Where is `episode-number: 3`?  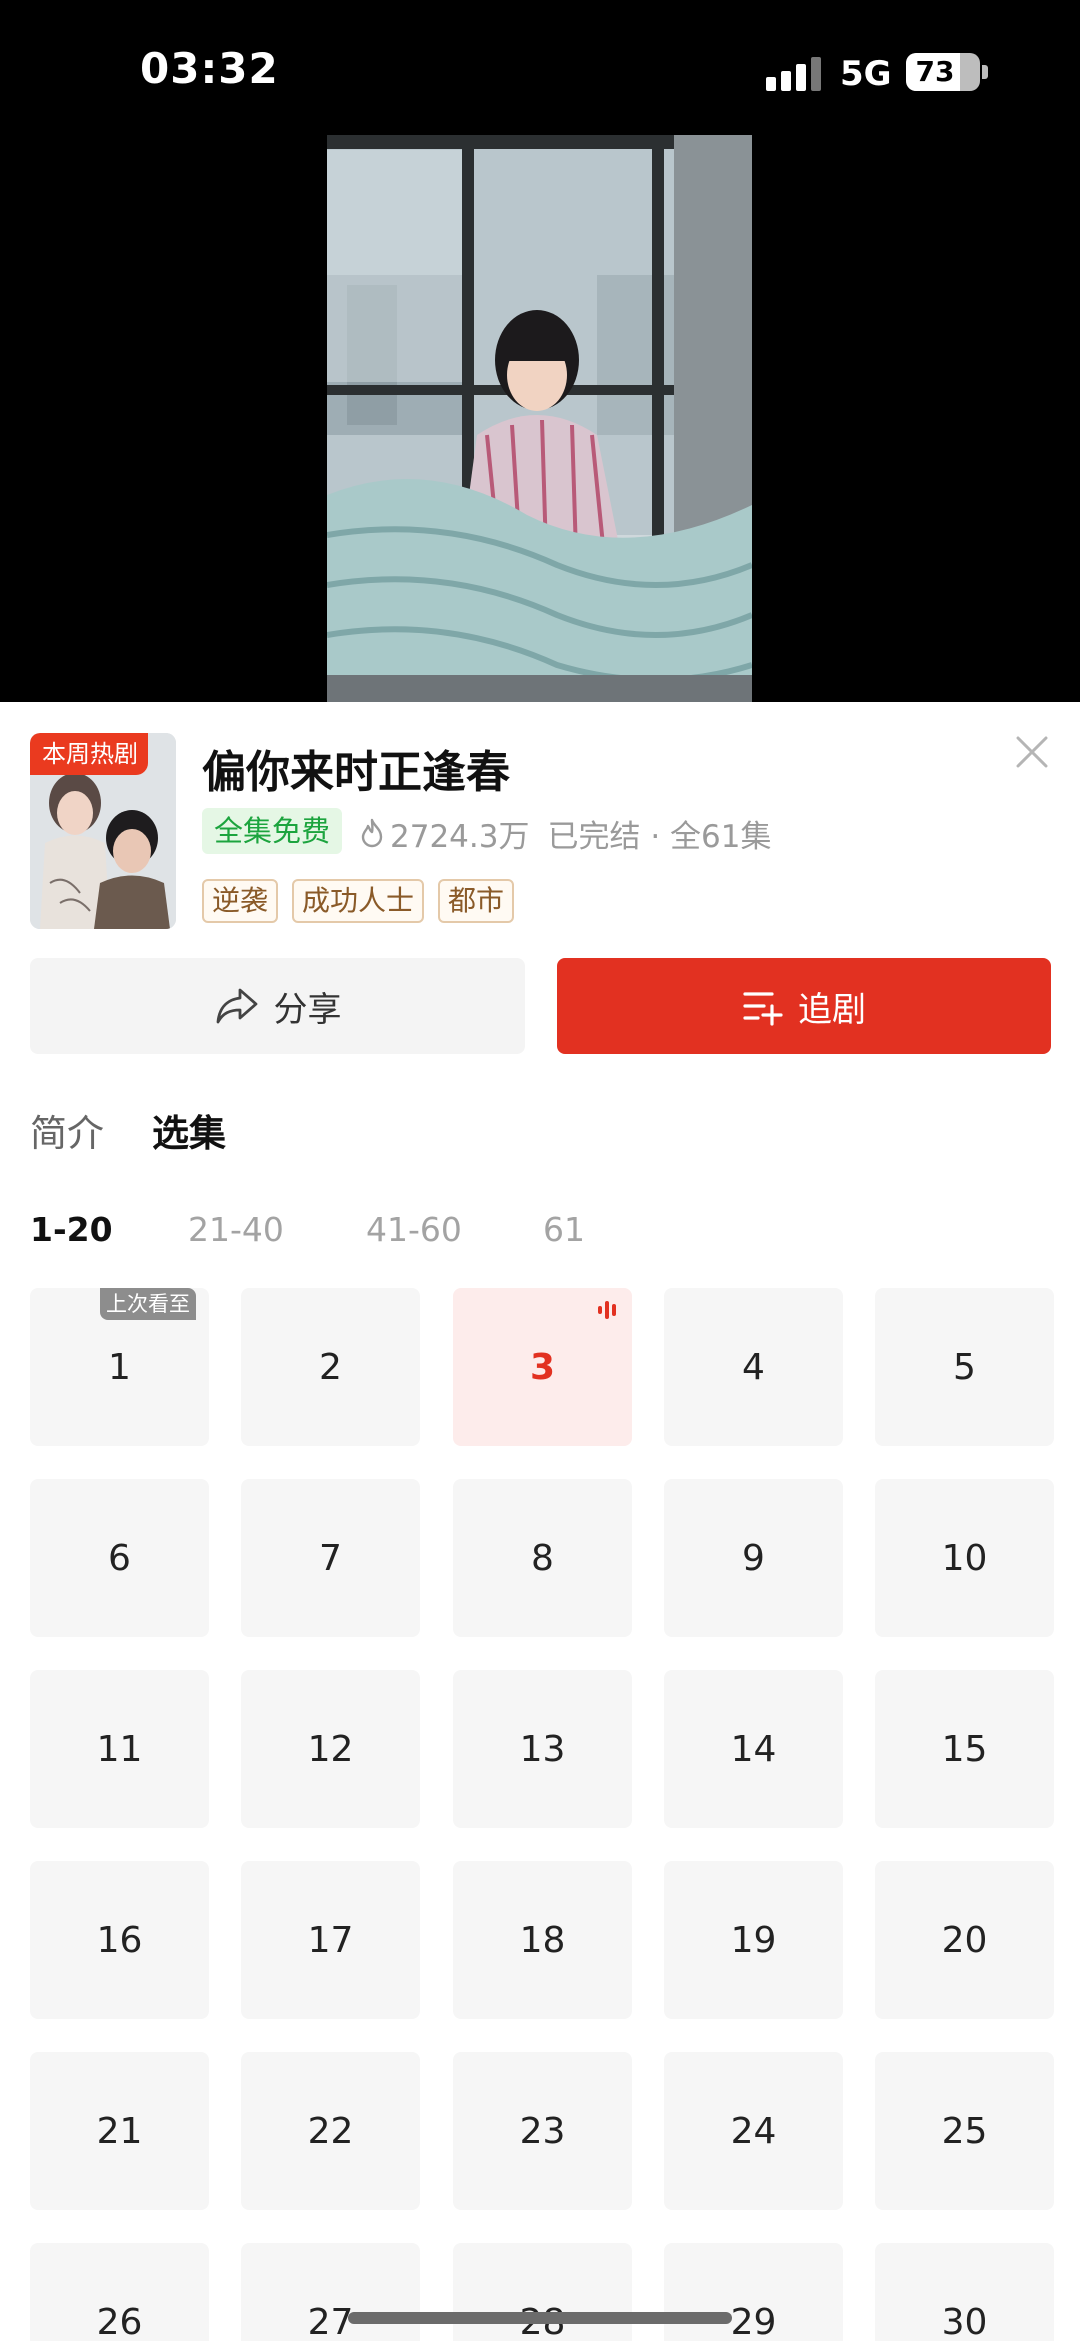 episode-number: 3 is located at coordinates (542, 1367).